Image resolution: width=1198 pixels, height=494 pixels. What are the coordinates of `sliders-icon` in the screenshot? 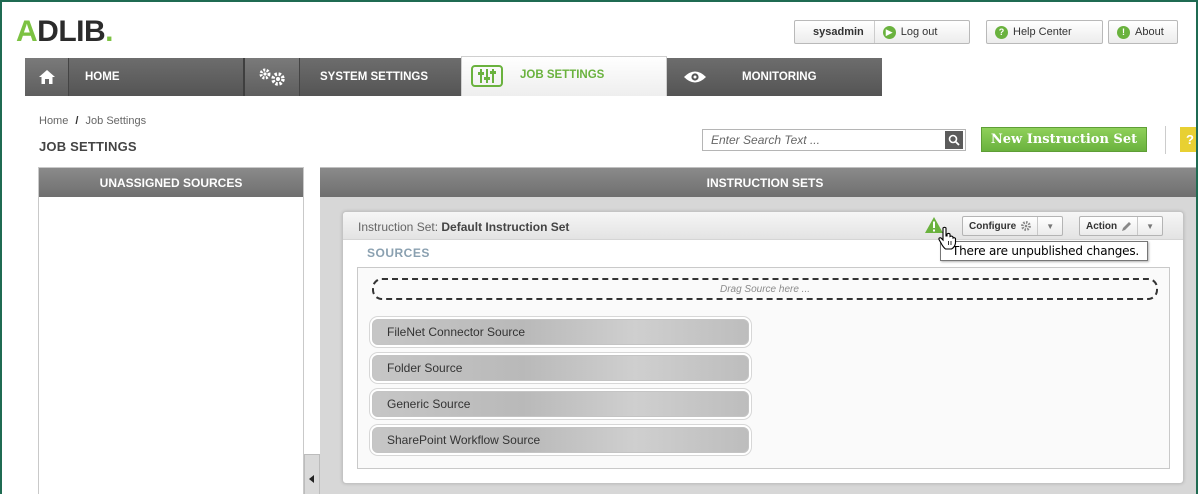 It's located at (487, 76).